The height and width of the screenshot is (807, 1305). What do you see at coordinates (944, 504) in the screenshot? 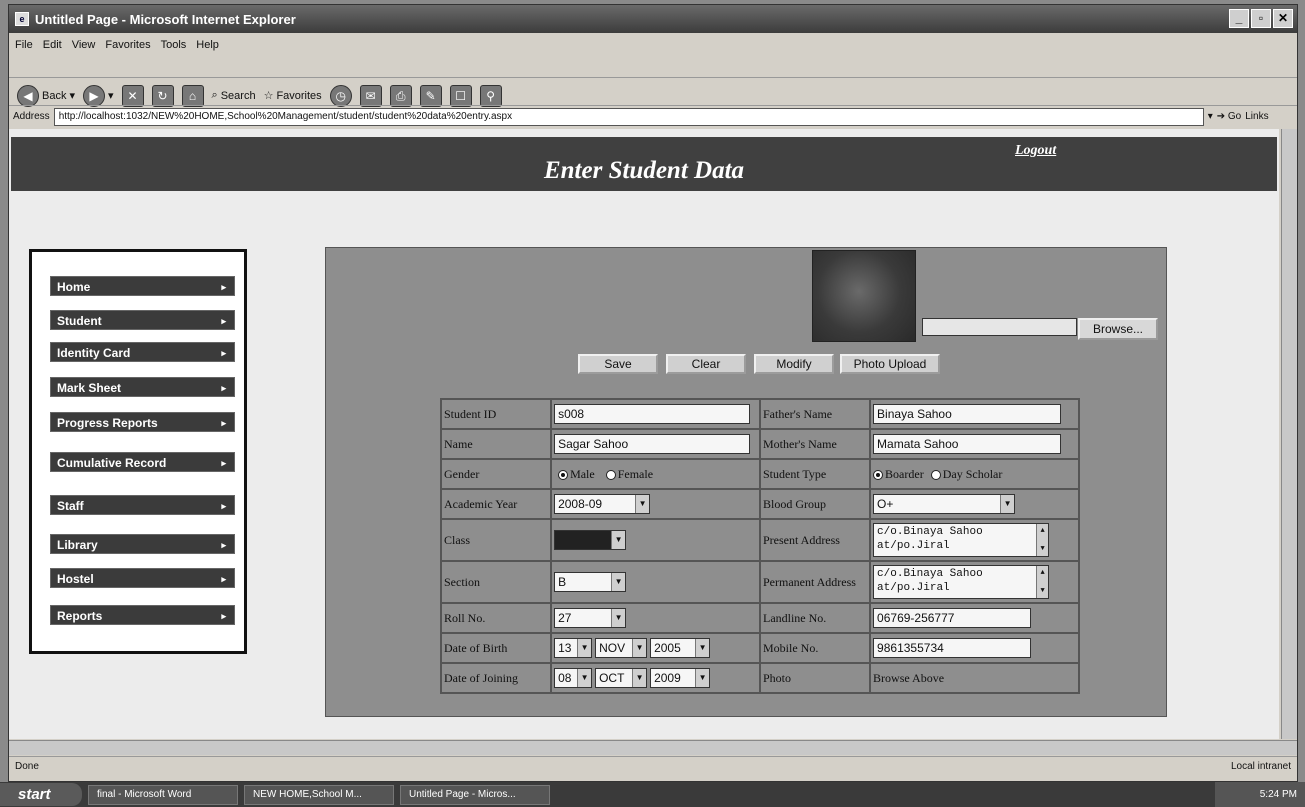
I see `blood-group-select: O+ ▼` at bounding box center [944, 504].